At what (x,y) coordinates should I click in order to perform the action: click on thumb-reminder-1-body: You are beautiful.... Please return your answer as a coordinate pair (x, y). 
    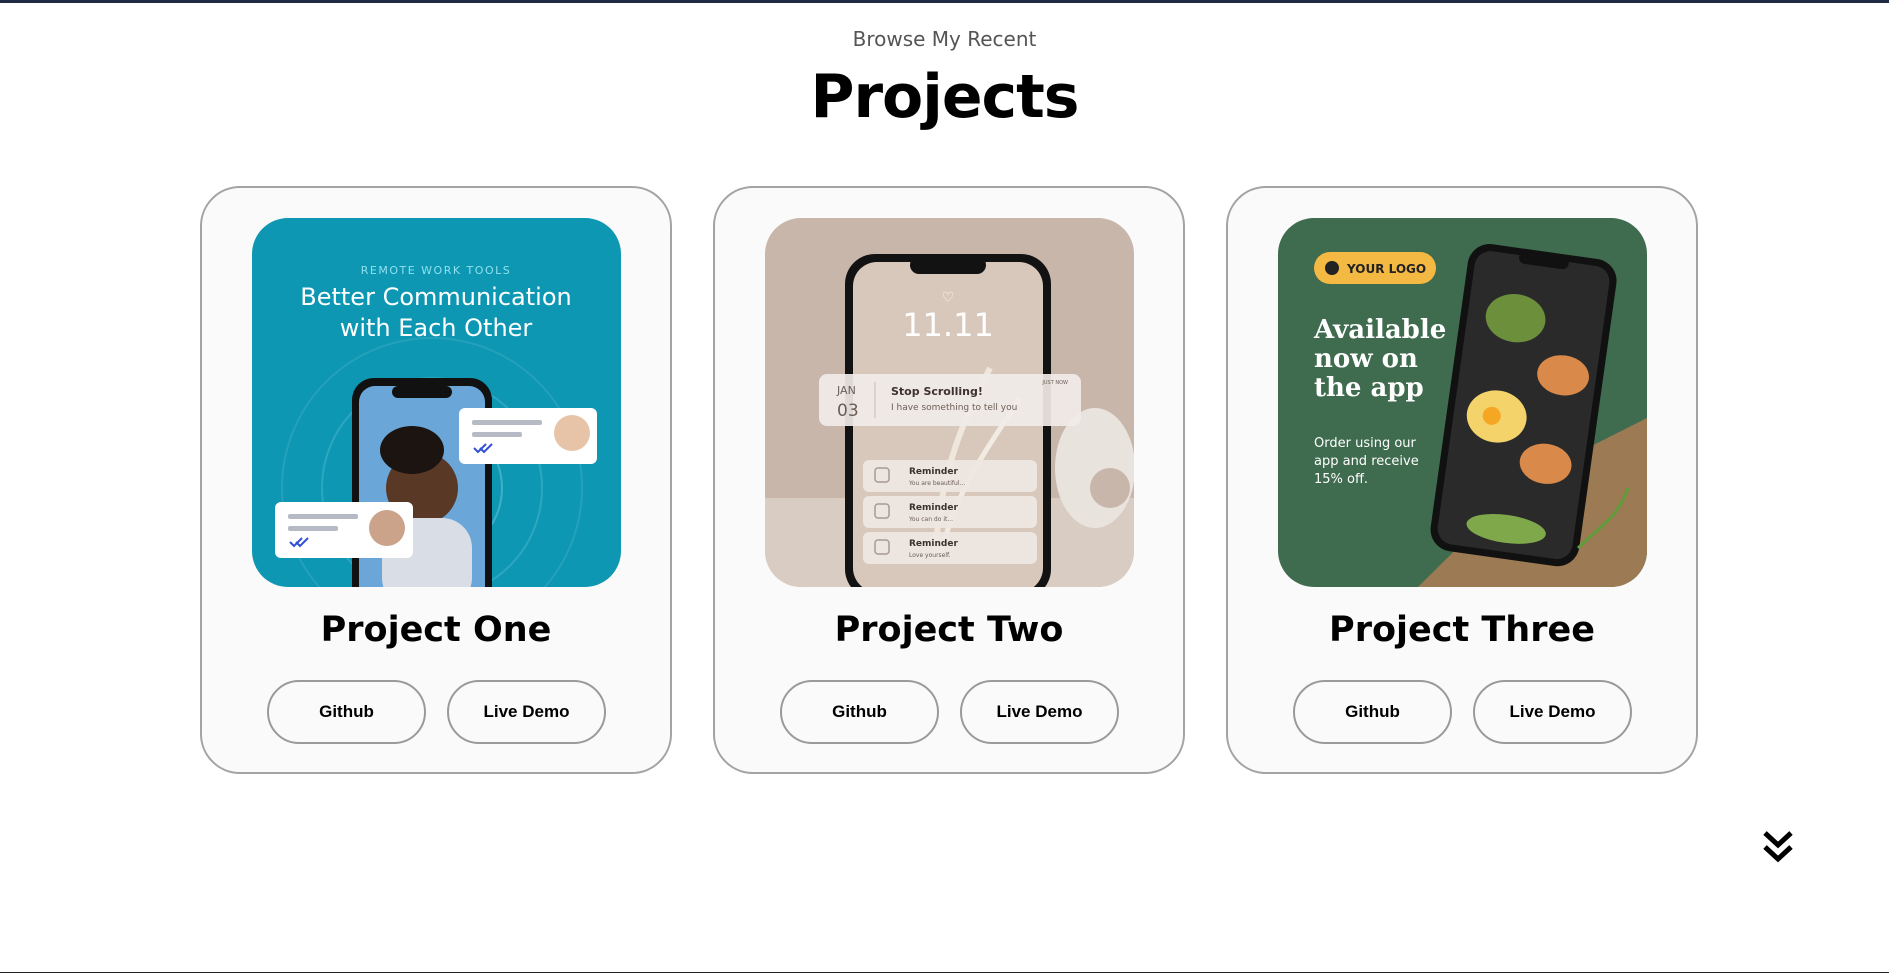
    Looking at the image, I should click on (936, 483).